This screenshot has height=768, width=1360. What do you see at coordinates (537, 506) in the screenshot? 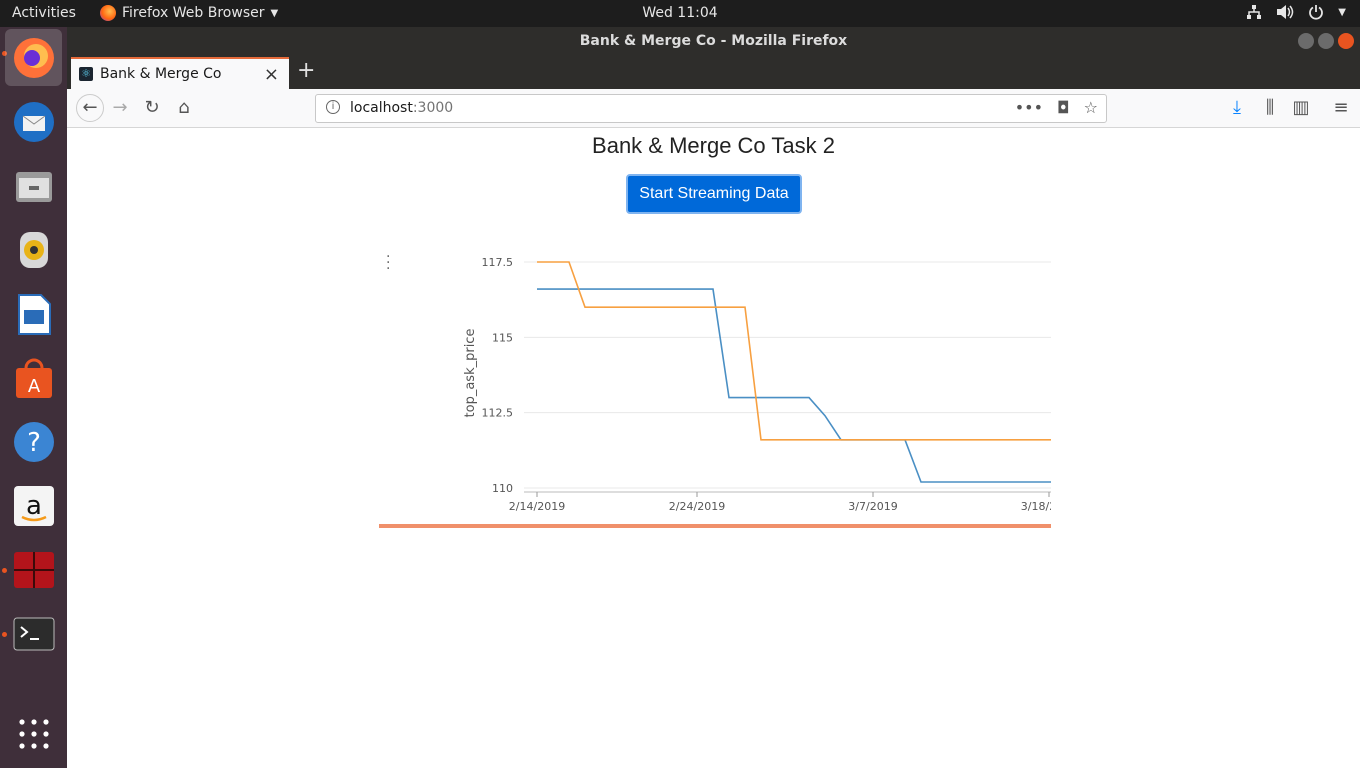
I see `x-tick-label: 2/14/2019` at bounding box center [537, 506].